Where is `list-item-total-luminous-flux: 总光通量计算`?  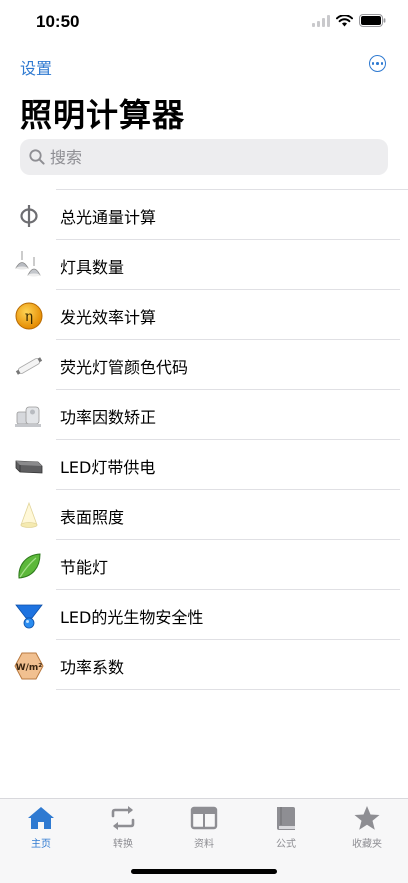
list-item-total-luminous-flux: 总光通量计算 is located at coordinates (204, 215).